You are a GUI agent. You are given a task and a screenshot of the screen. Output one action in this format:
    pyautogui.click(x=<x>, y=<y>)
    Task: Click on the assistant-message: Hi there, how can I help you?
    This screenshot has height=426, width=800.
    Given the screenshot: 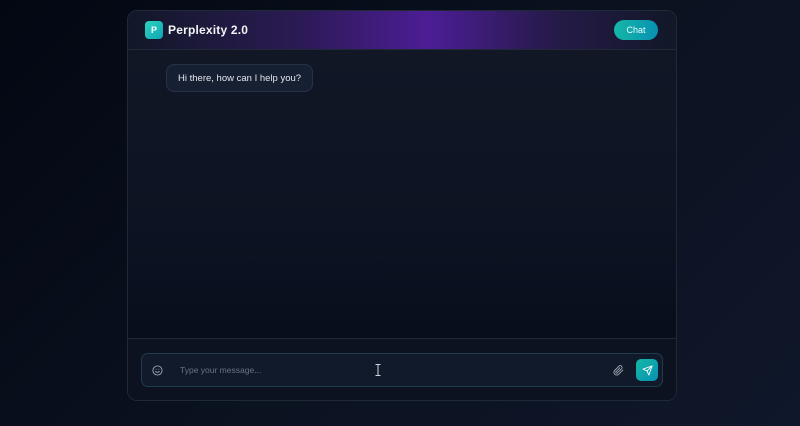 What is the action you would take?
    pyautogui.click(x=240, y=78)
    